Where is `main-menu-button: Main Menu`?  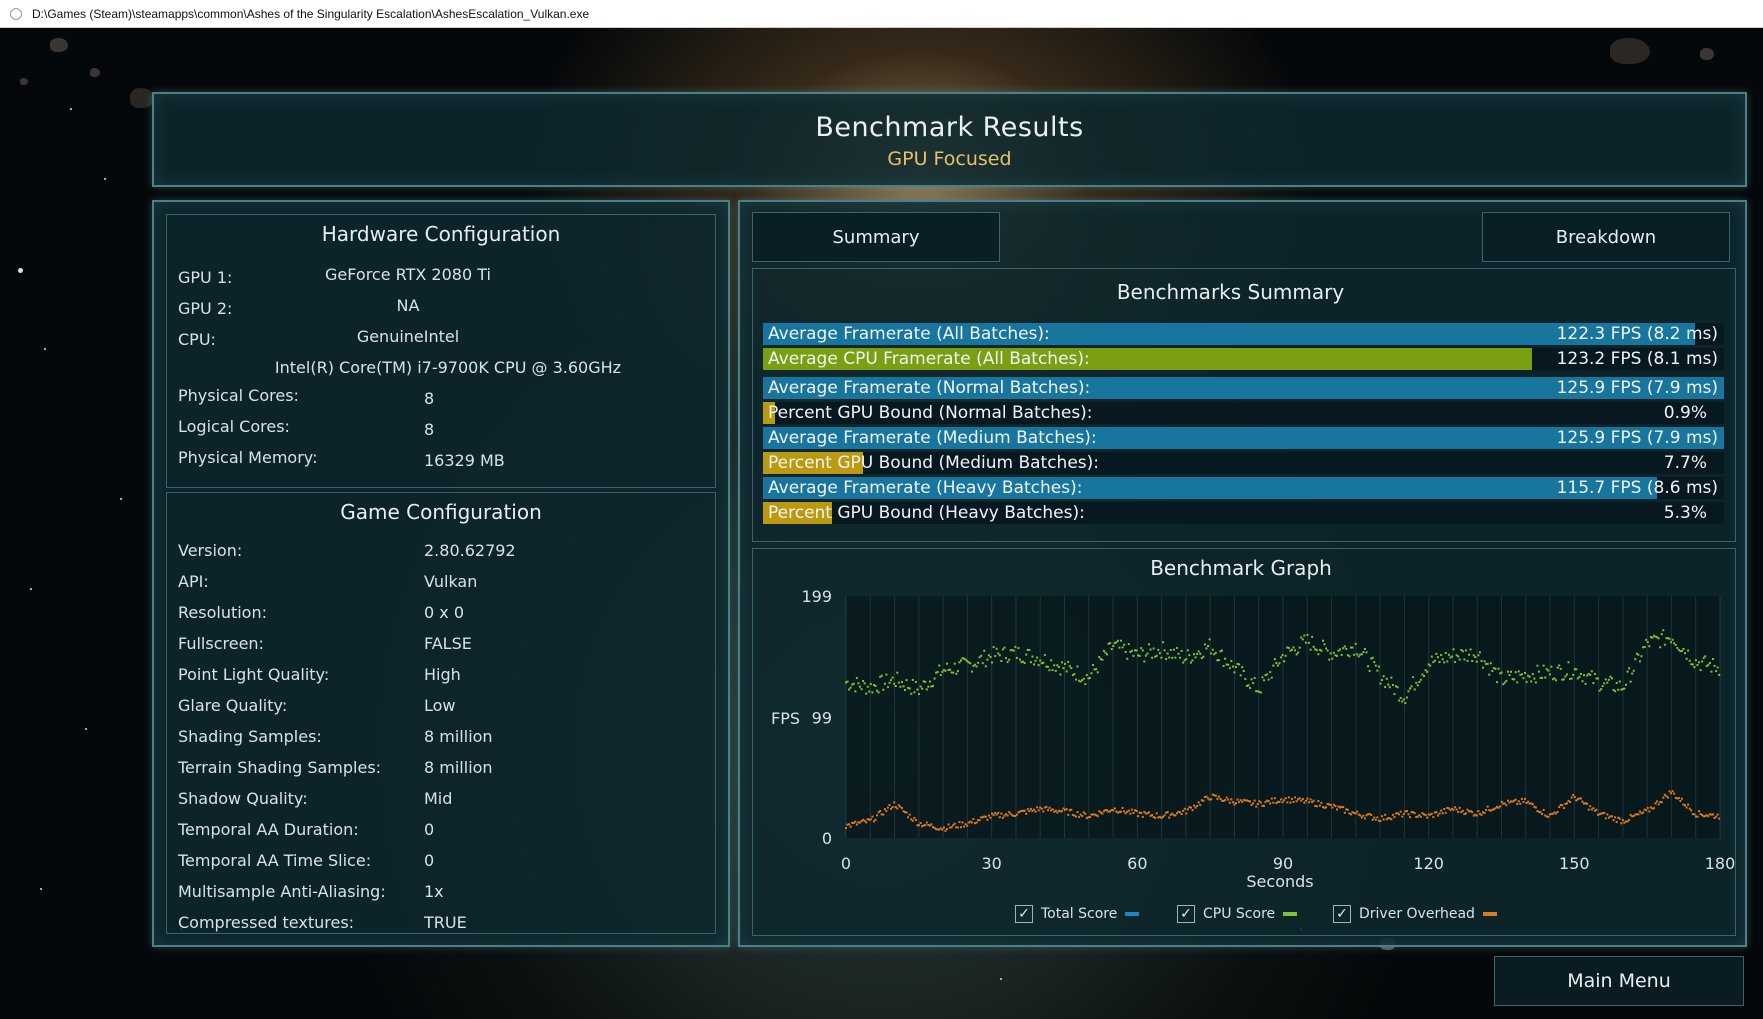
main-menu-button: Main Menu is located at coordinates (1619, 981).